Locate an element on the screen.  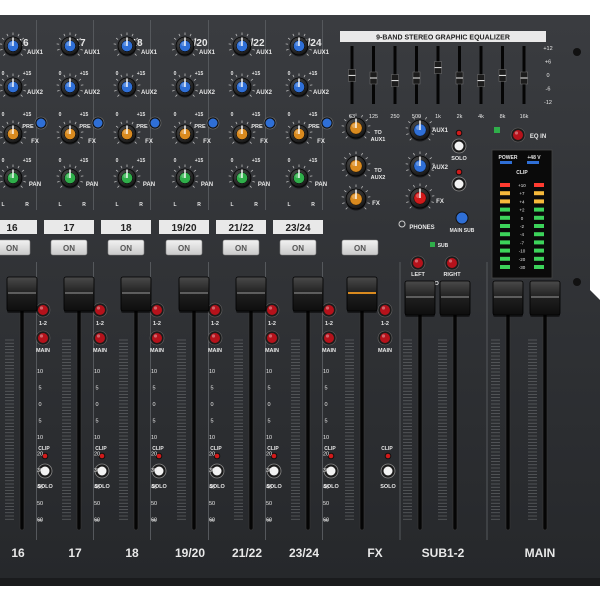
pan-scale-left: L is located at coordinates (174, 205).